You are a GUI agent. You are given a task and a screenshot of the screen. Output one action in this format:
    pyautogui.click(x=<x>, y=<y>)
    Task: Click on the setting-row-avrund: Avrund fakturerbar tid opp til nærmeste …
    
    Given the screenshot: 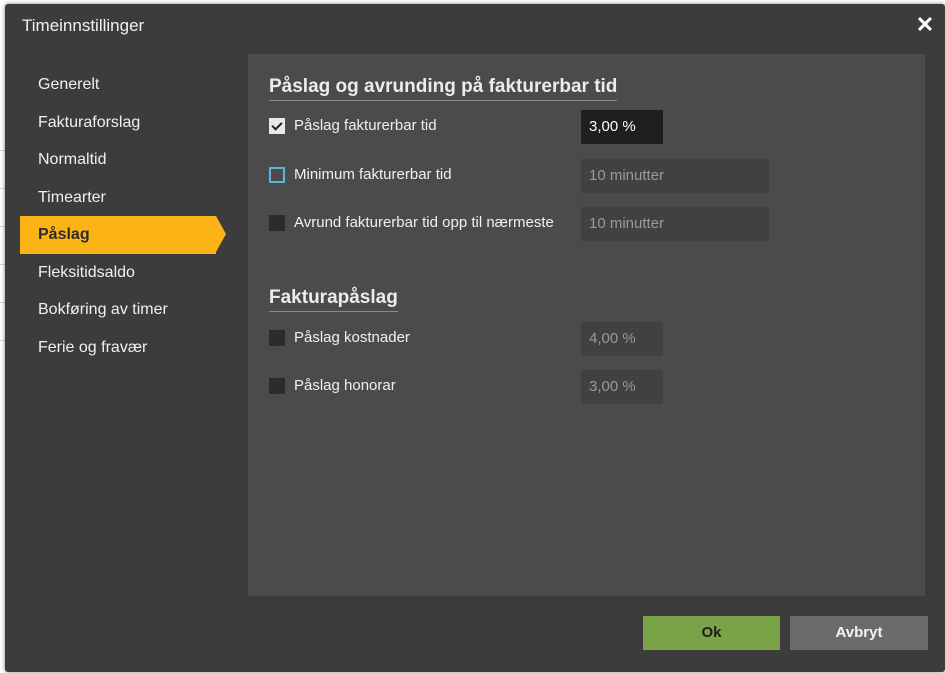 What is the action you would take?
    pyautogui.click(x=589, y=224)
    